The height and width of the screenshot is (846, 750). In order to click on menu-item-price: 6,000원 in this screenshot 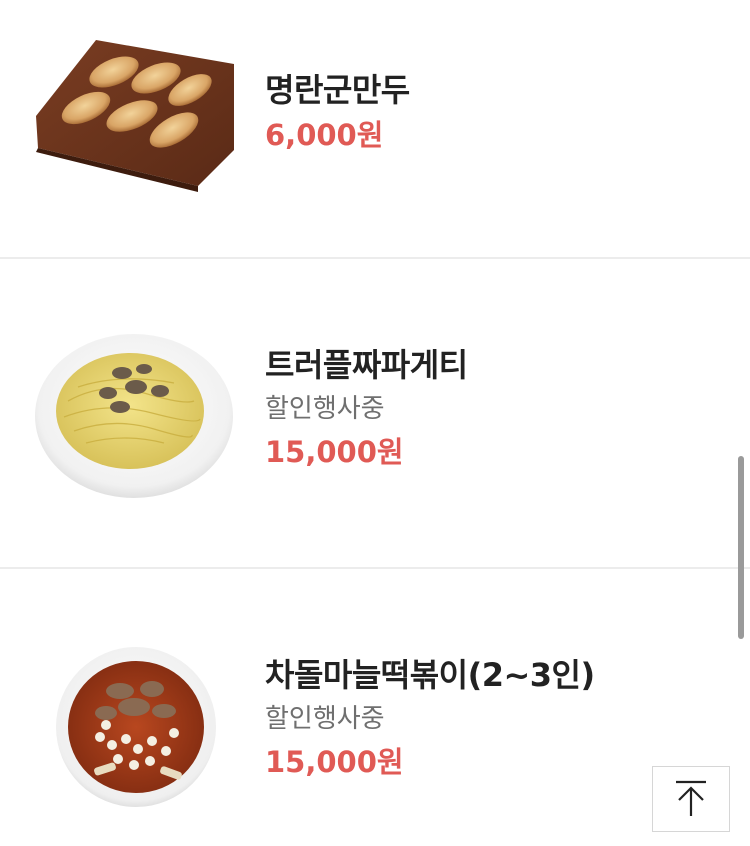, I will do `click(324, 135)`.